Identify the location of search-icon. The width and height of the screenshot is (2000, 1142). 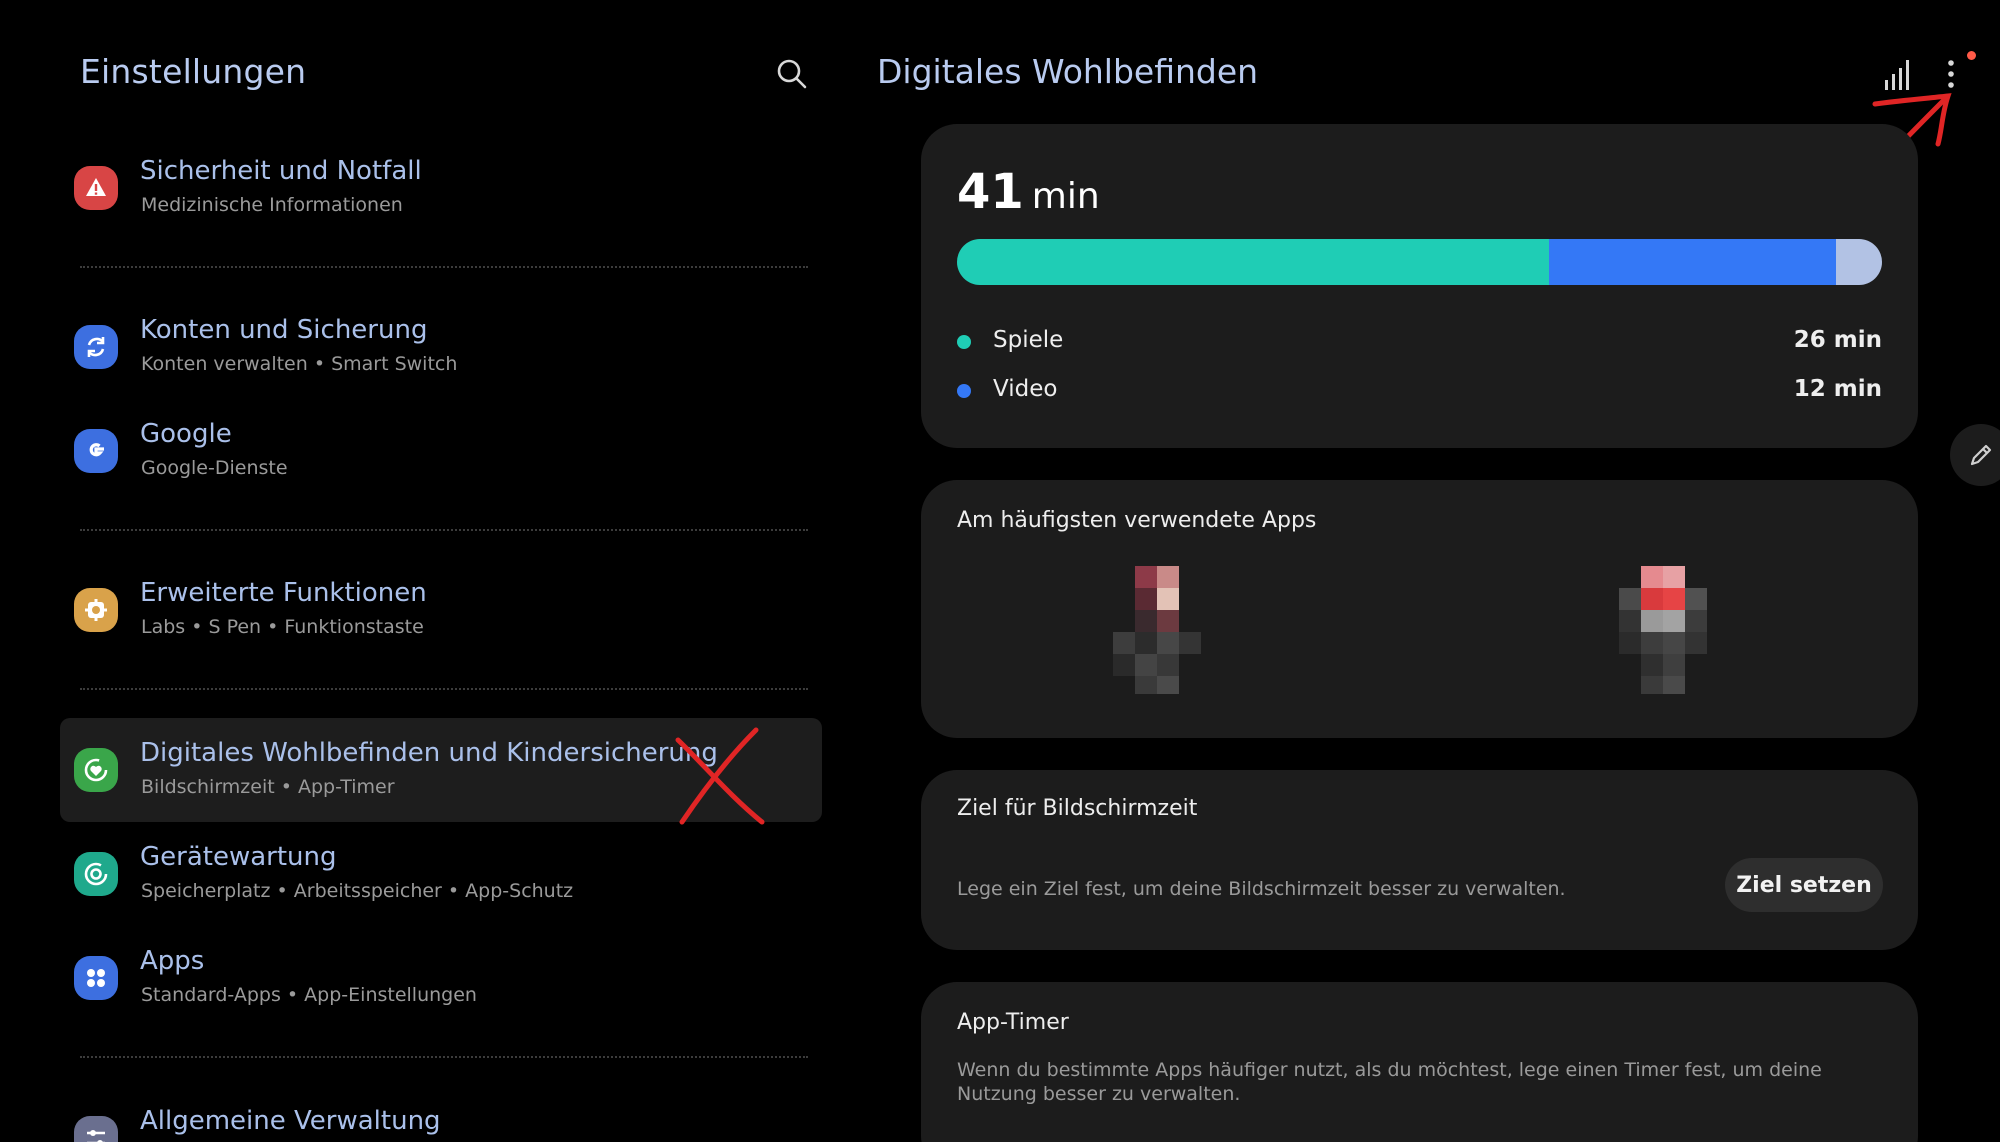
(792, 74).